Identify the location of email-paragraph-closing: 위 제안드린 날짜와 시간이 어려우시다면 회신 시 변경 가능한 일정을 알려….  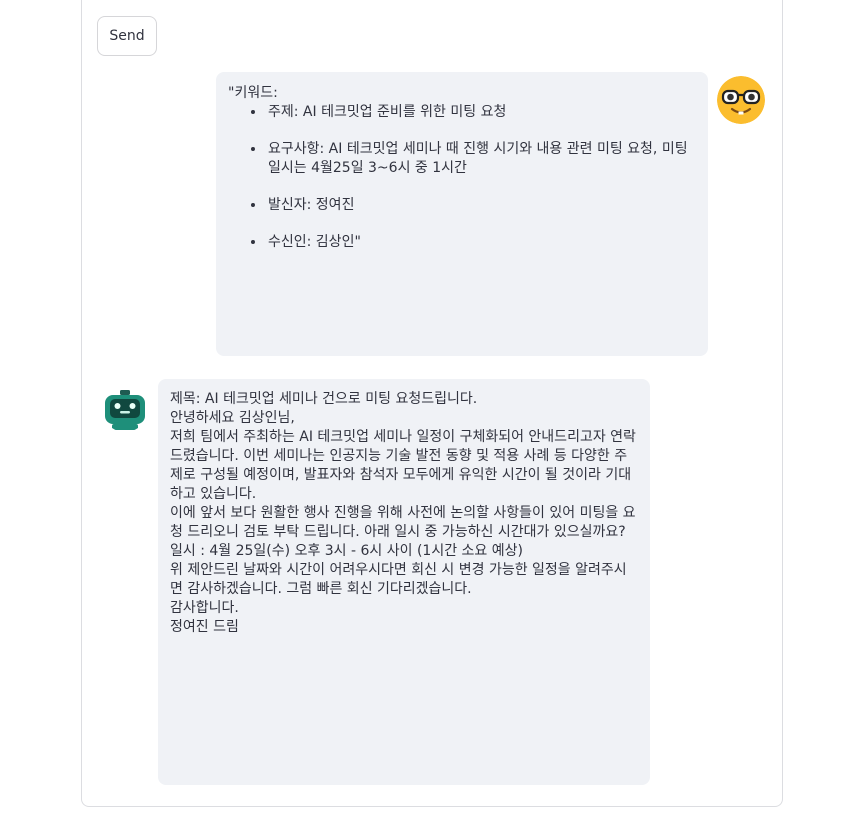
(398, 579).